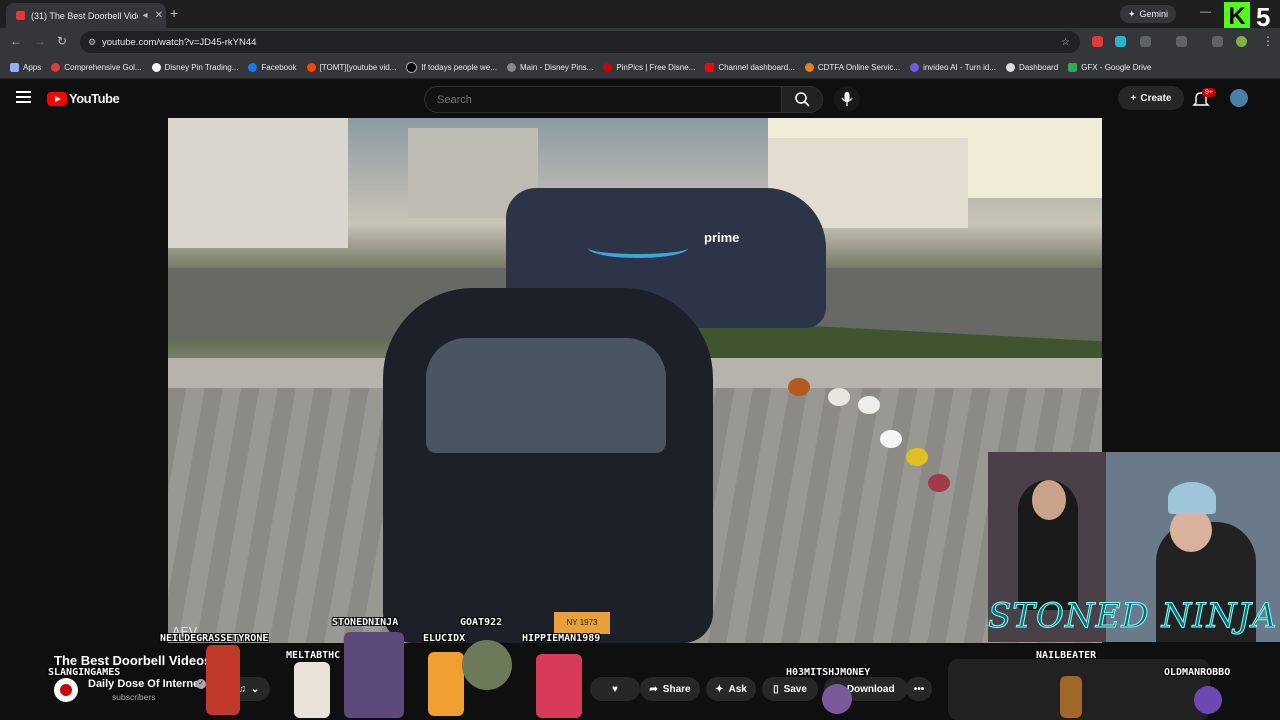 The image size is (1280, 720). What do you see at coordinates (580, 42) in the screenshot?
I see `address-bar: ⚙ youtube.com/watch?v=JD45-rkYN44 ☆` at bounding box center [580, 42].